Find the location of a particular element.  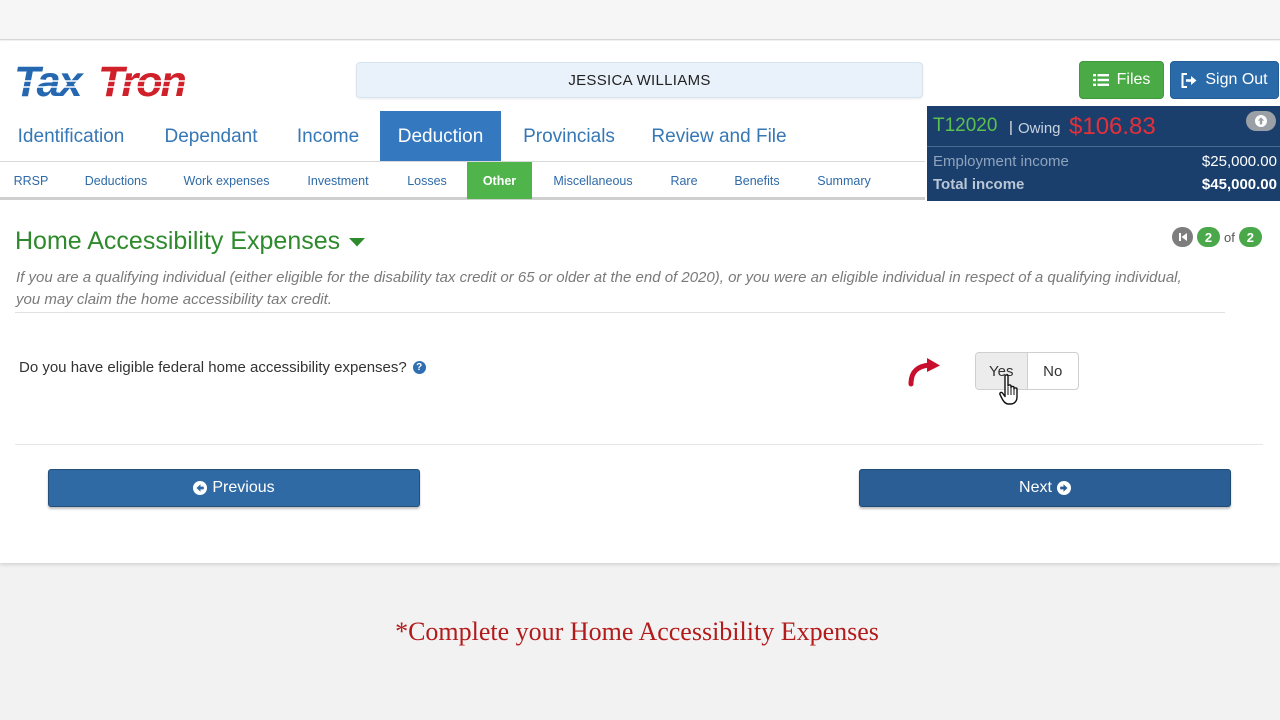

browser-top-strip is located at coordinates (640, 20).